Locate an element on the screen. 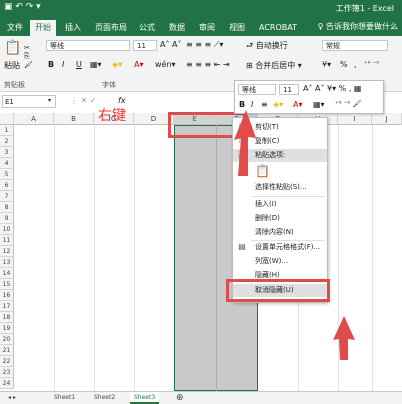 Image resolution: width=402 pixels, height=404 pixels. sheet-tabs-bar: ◂ ▸ Sheet1 Sheet2 Sheet3 ⊕ is located at coordinates (201, 397).